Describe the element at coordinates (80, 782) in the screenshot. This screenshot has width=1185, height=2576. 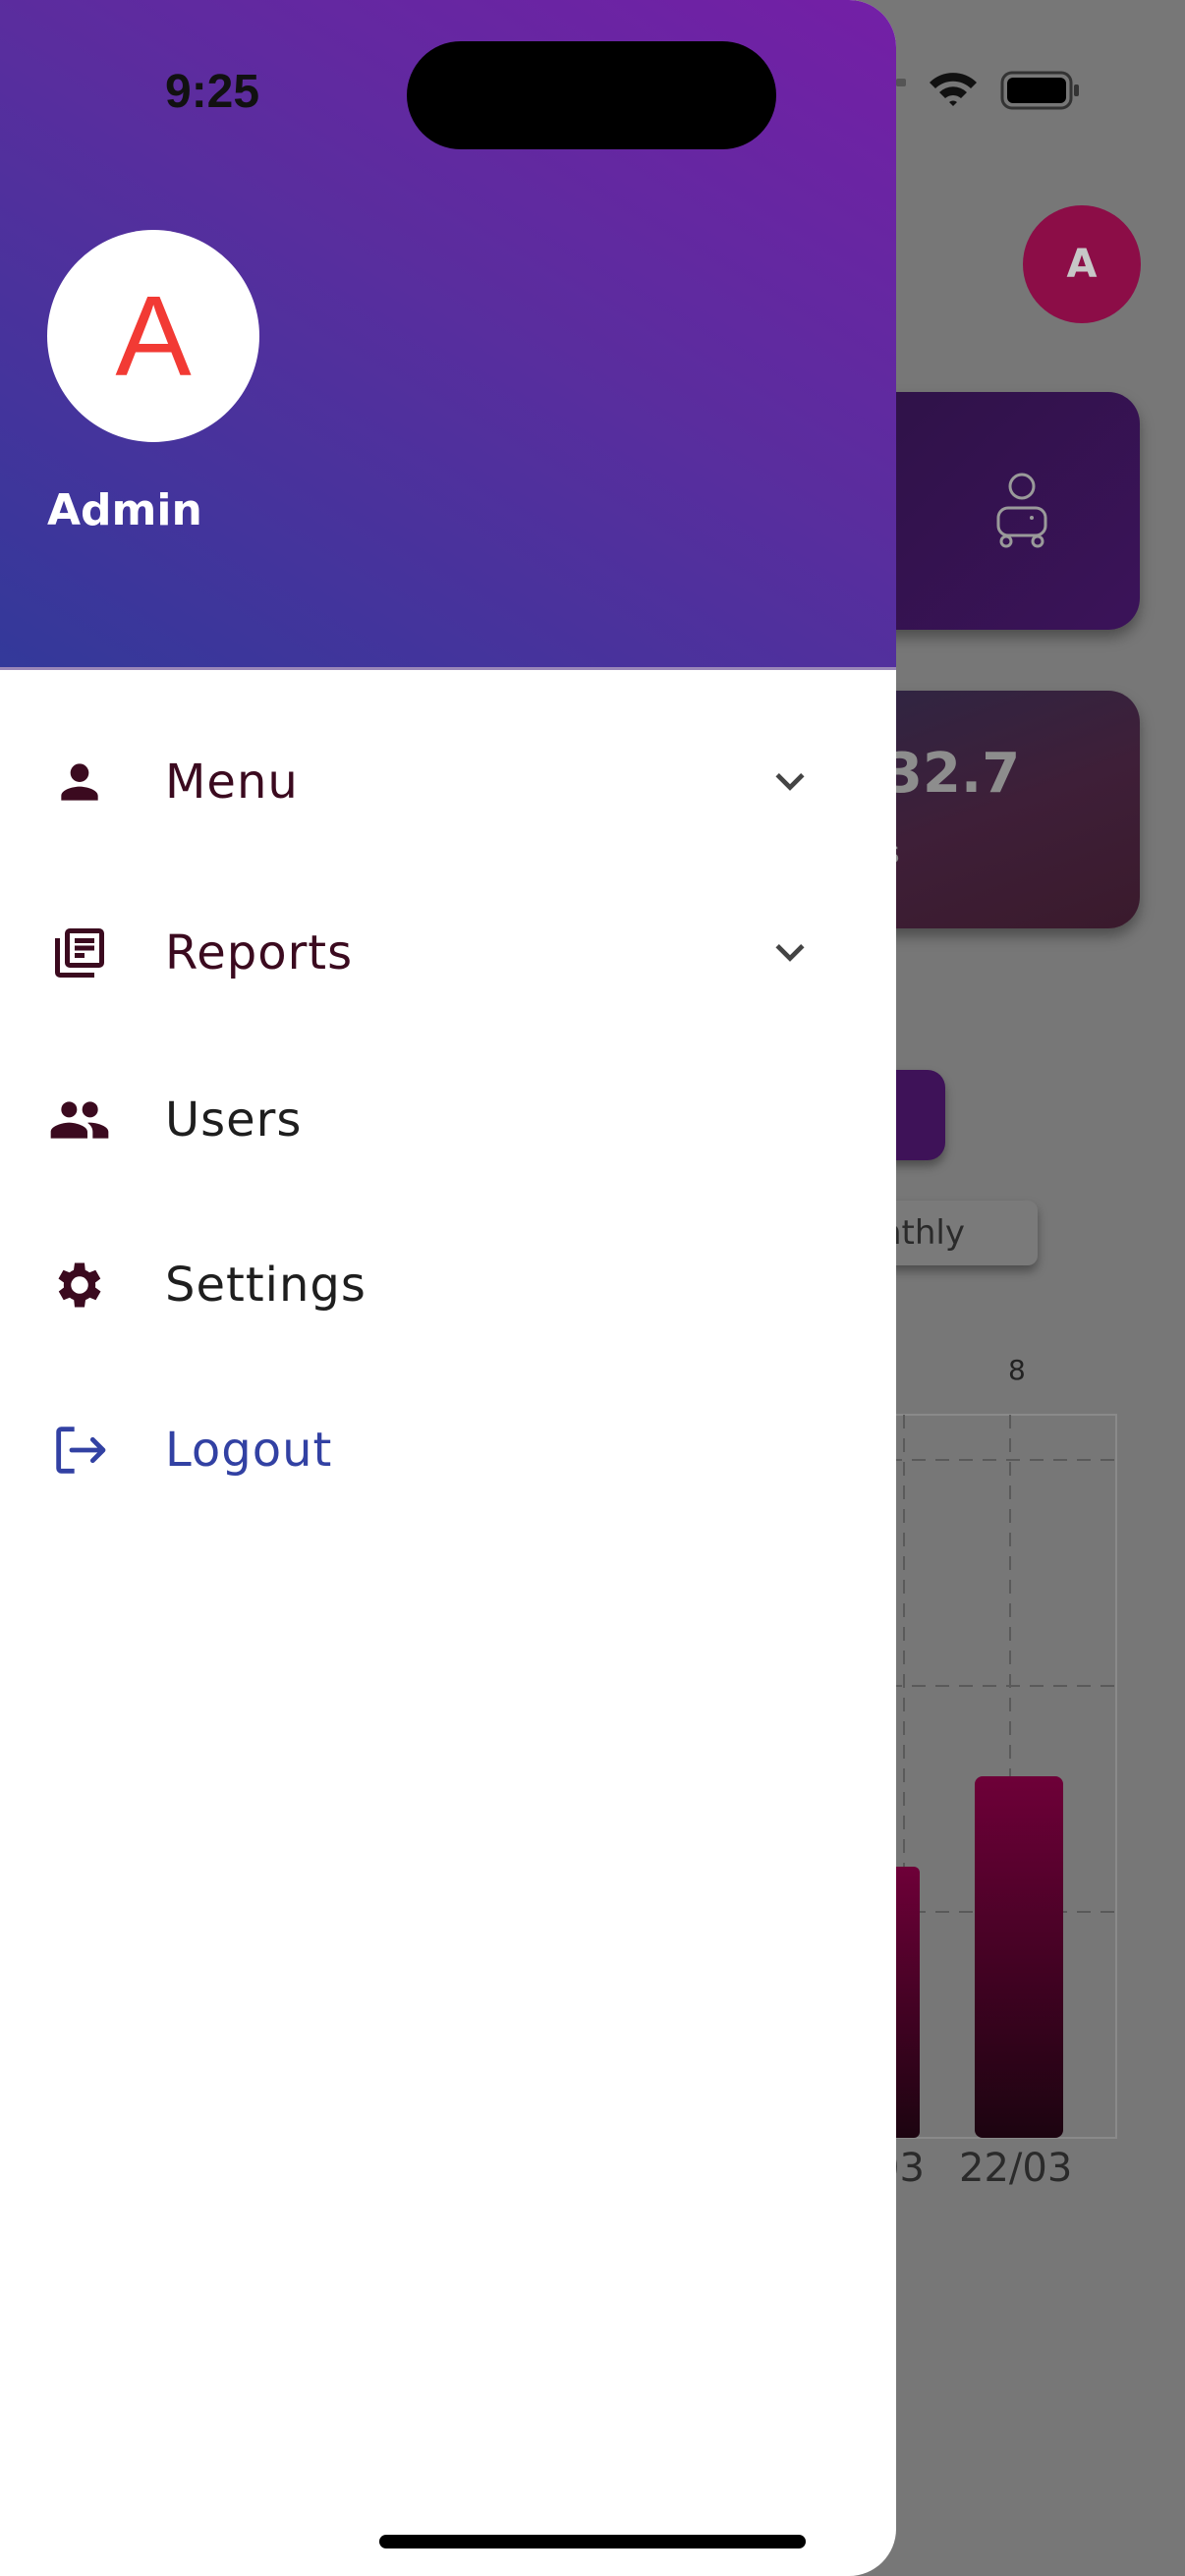
I see `person-icon` at that location.